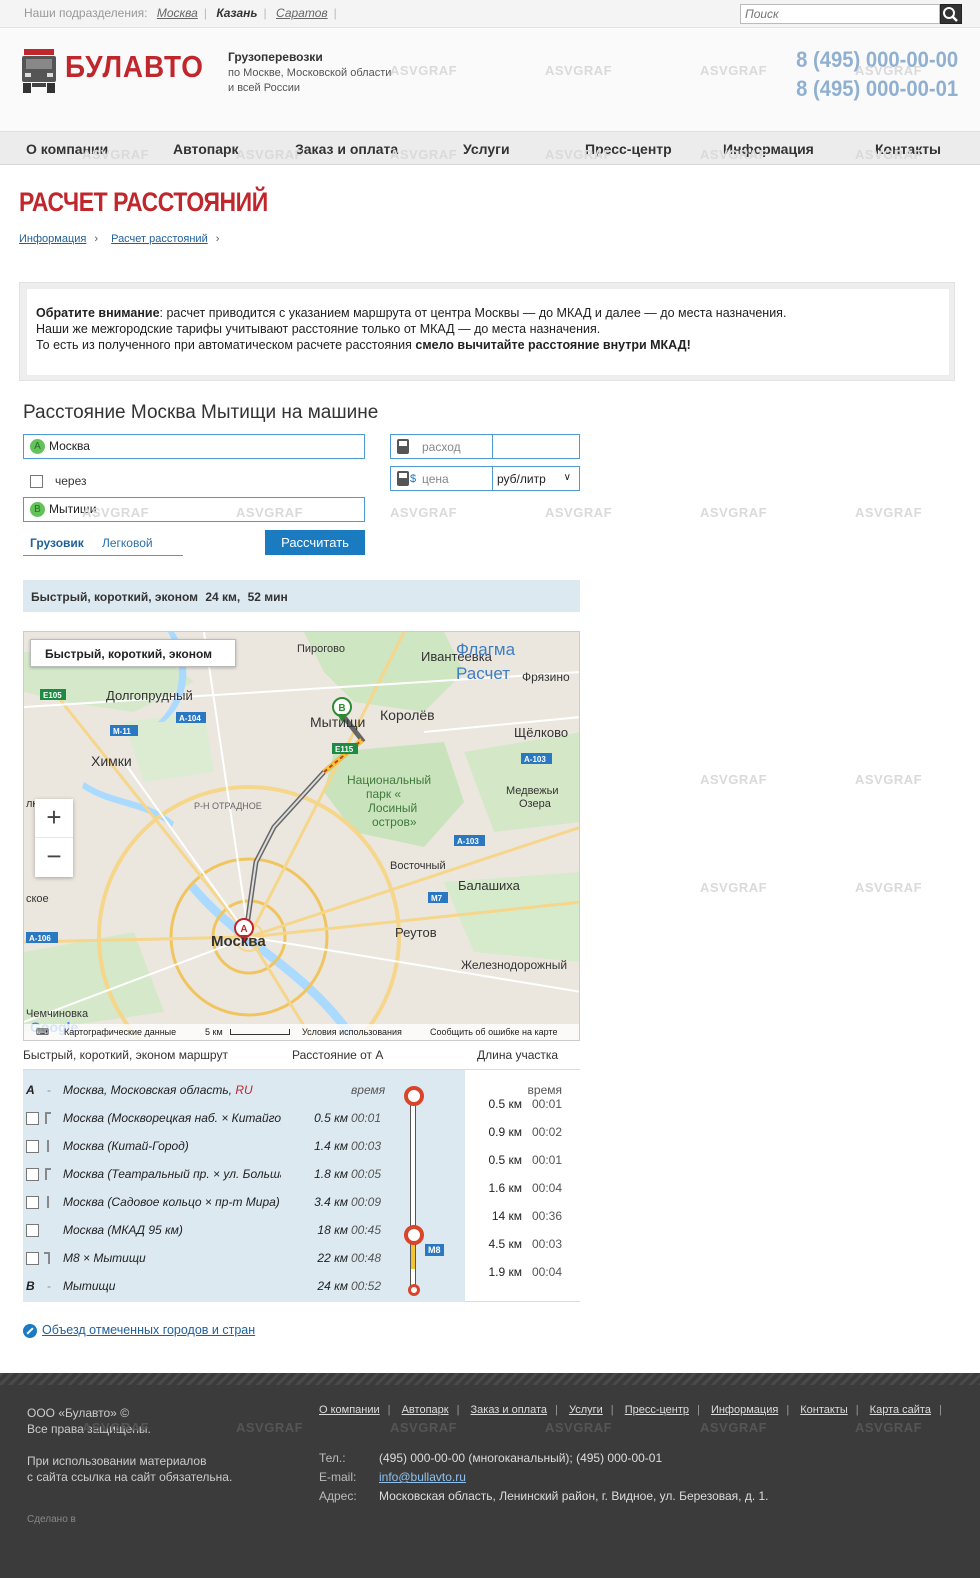 This screenshot has width=980, height=1578. What do you see at coordinates (546, 1160) in the screenshot?
I see `leg-time: 00:01` at bounding box center [546, 1160].